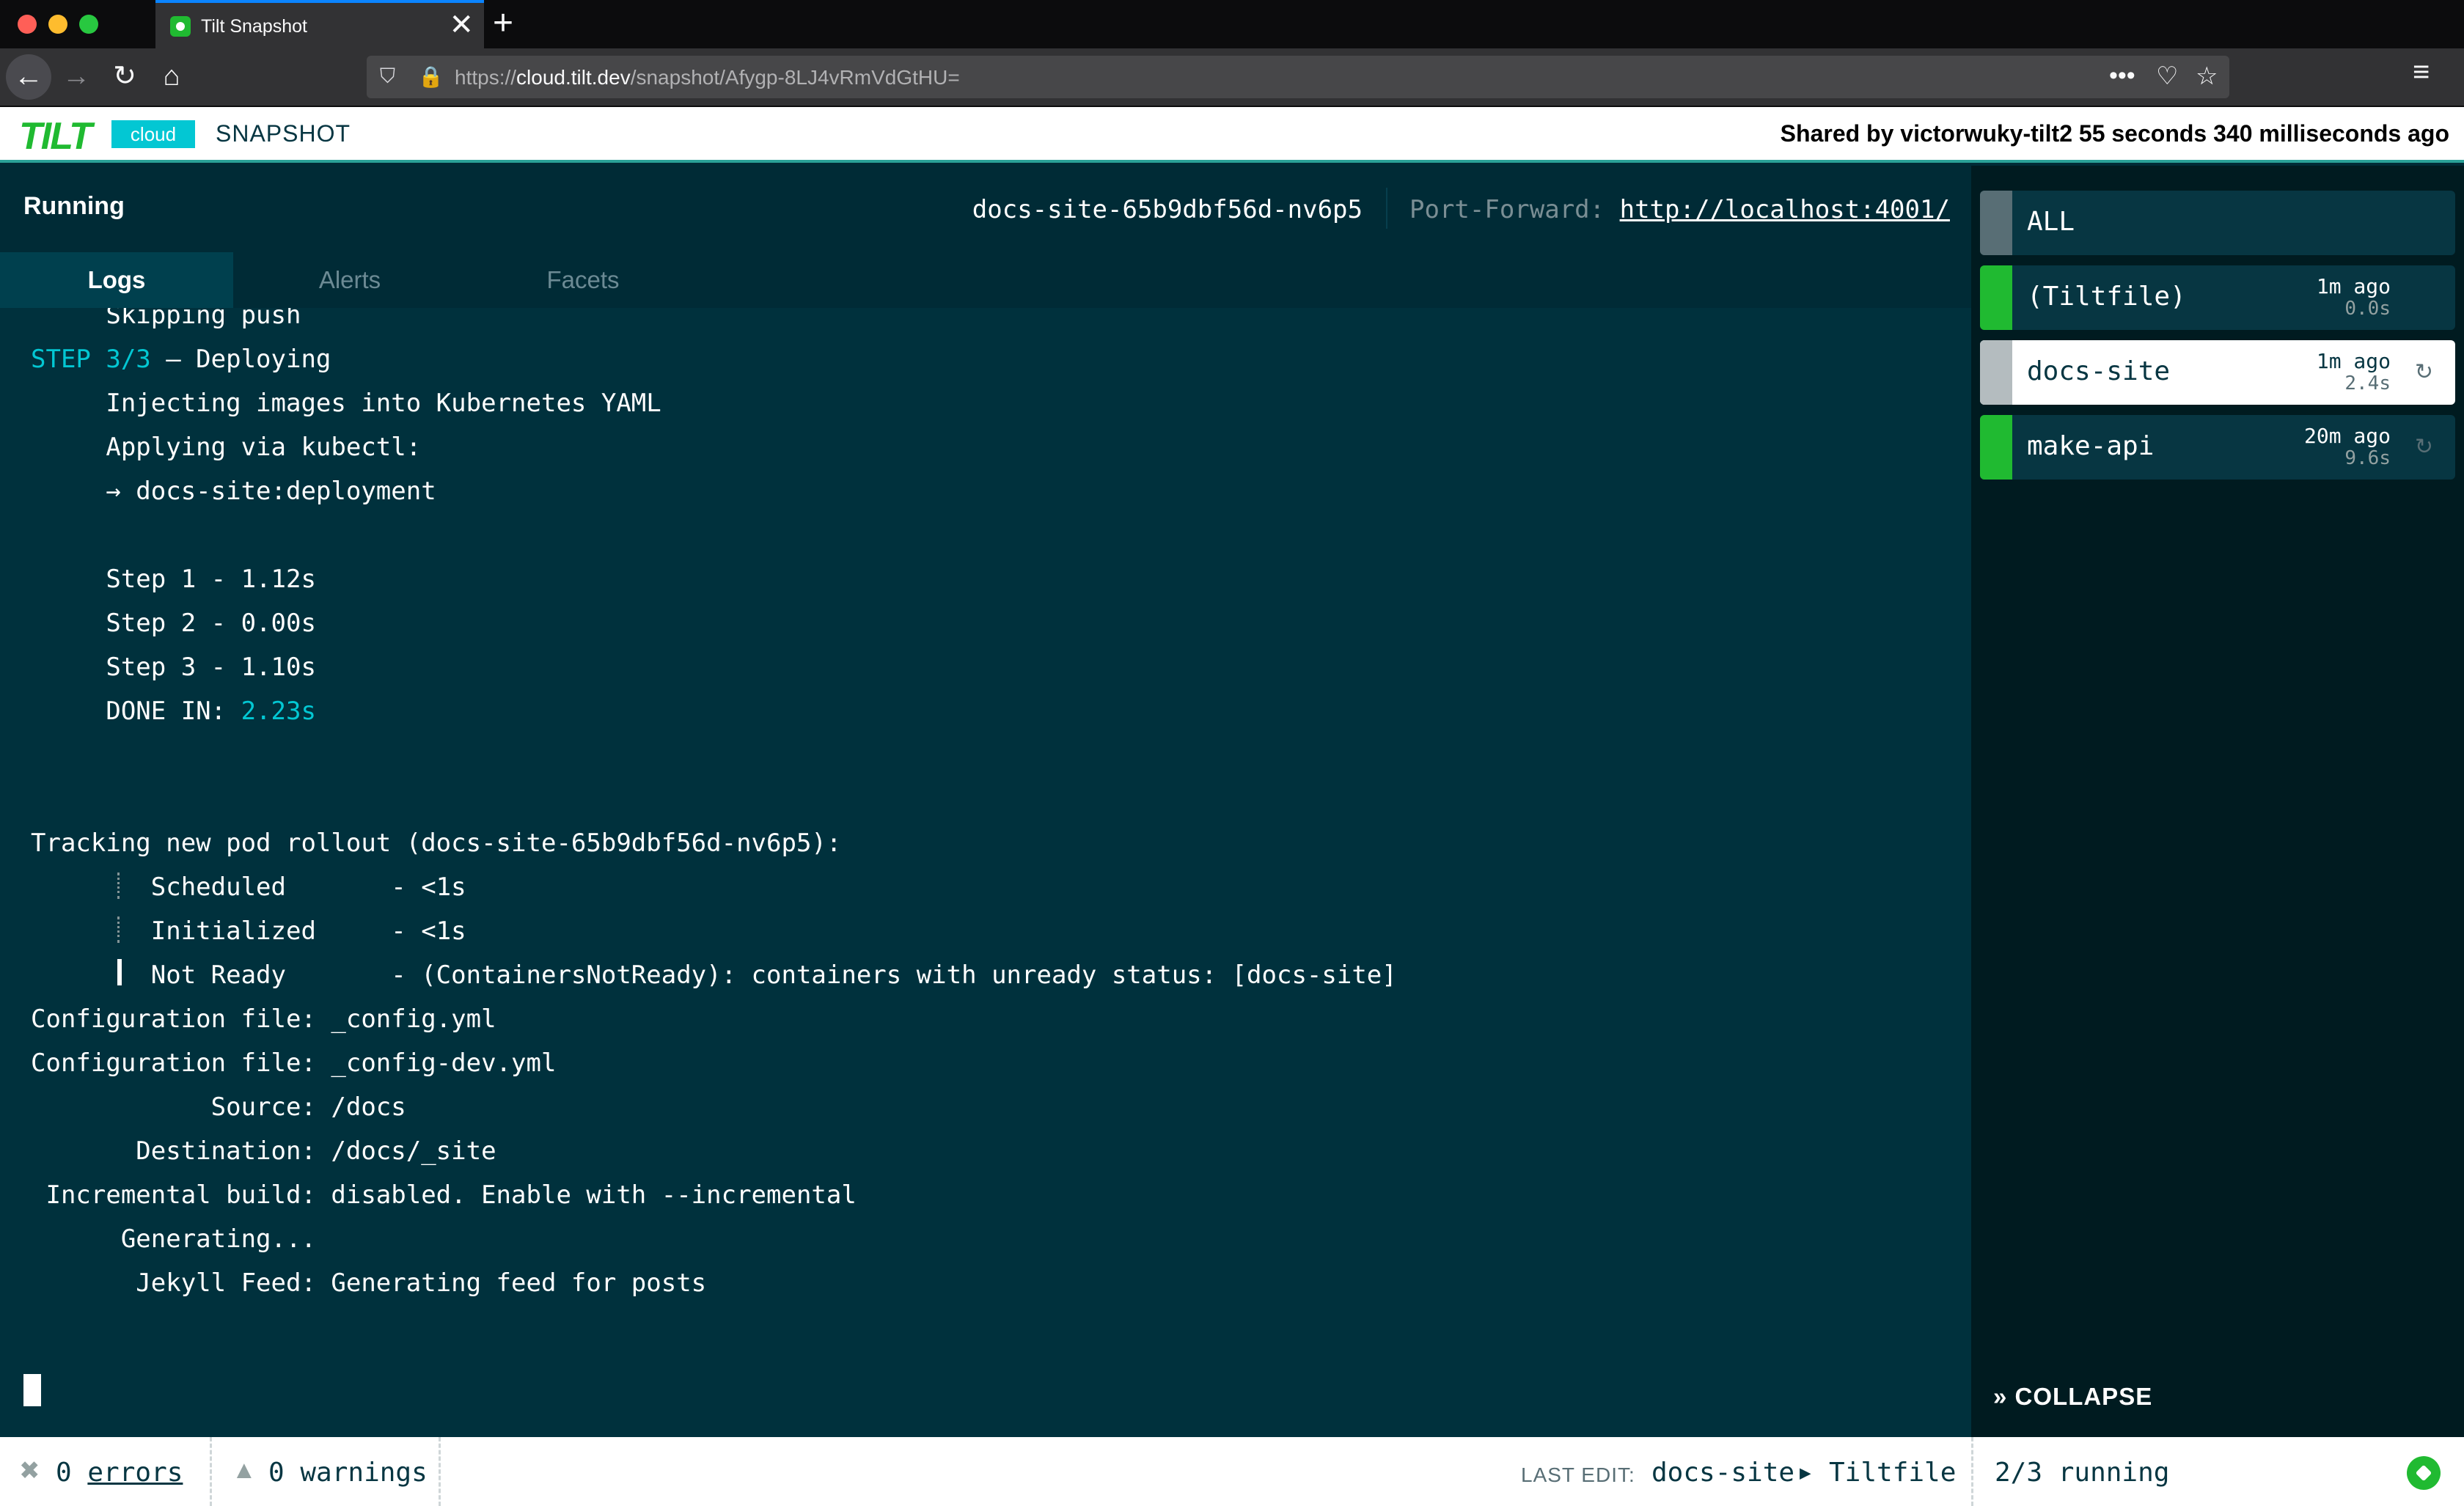 The image size is (2464, 1506). Describe the element at coordinates (2106, 297) in the screenshot. I see `sidebar-item-label: (Tiltfile)` at that location.